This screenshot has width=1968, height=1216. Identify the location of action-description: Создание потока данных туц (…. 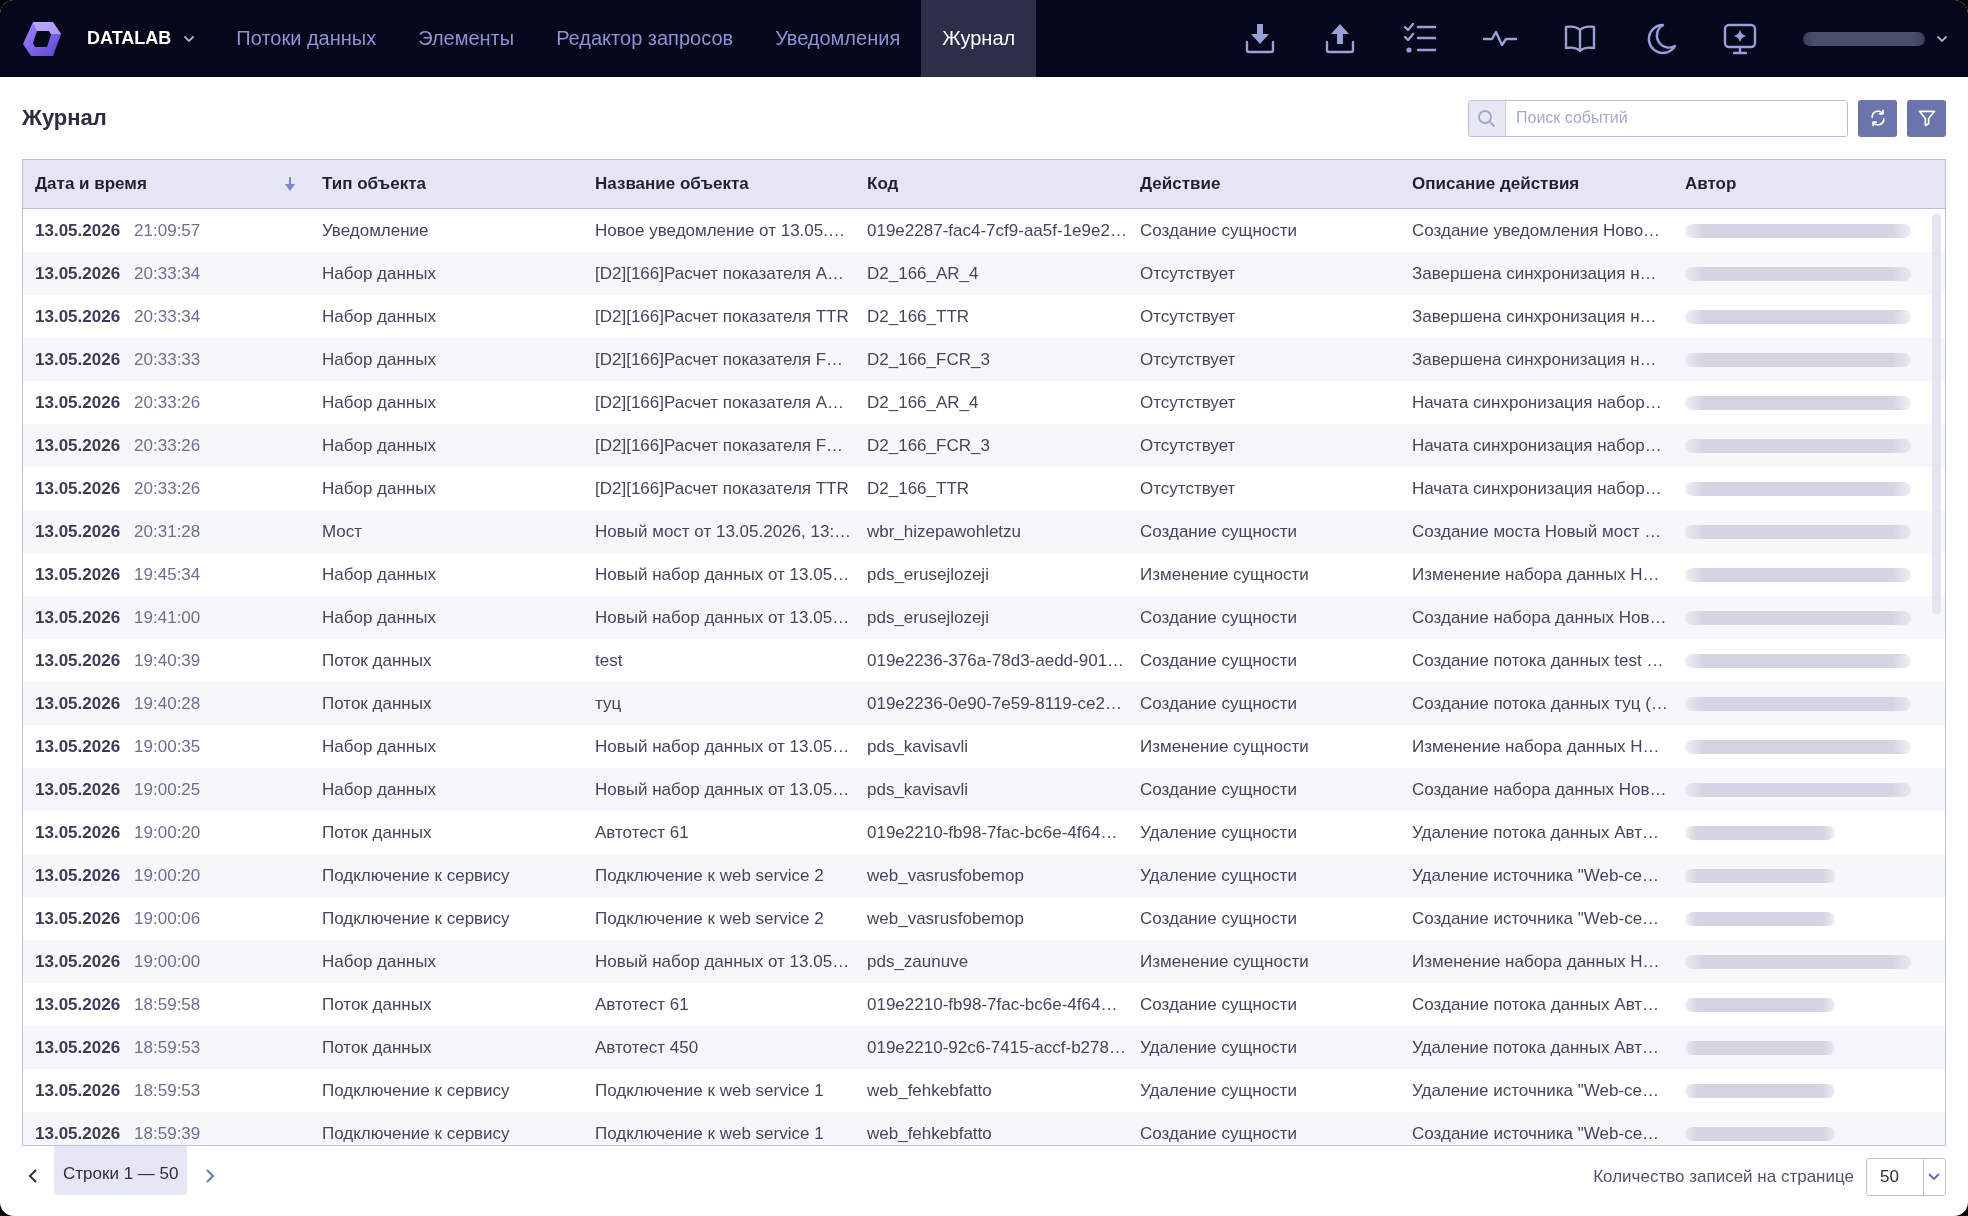
(1540, 703).